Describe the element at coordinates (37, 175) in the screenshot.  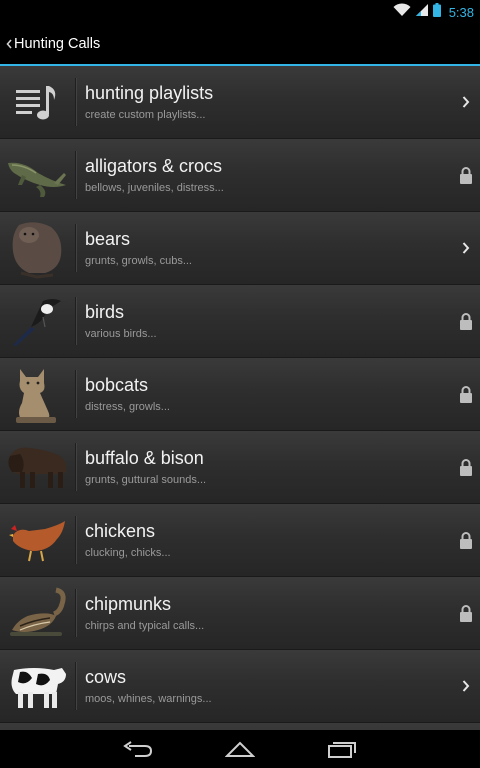
I see `alligator-image` at that location.